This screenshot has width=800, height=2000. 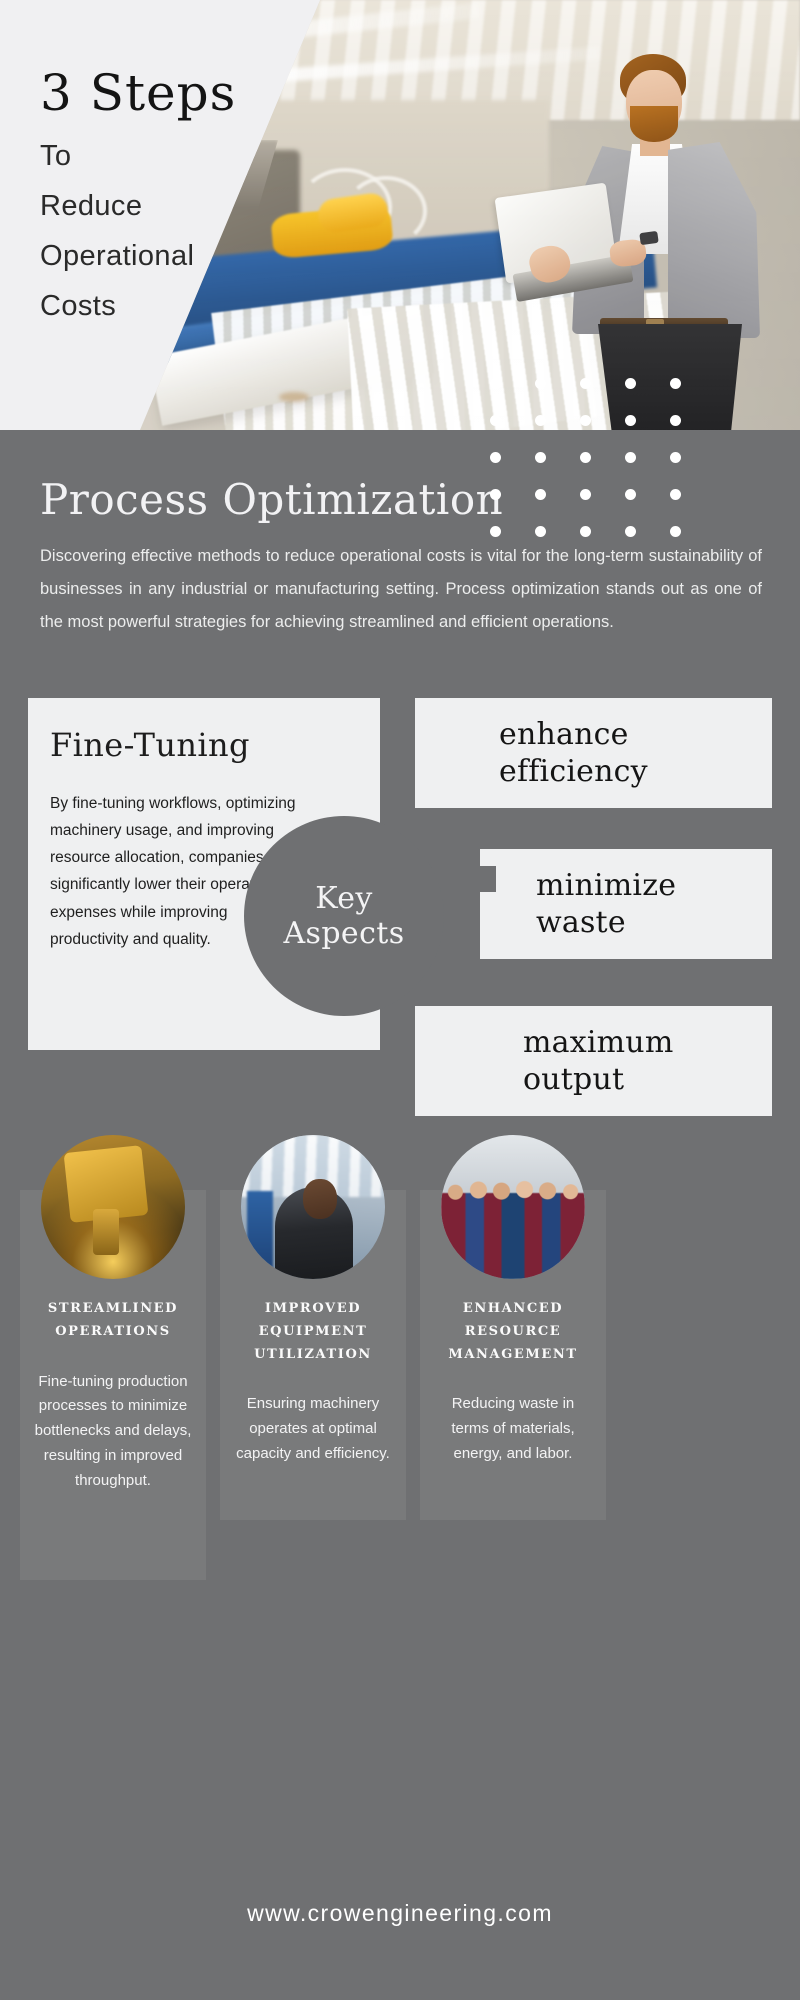 I want to click on hero-subtitle-line-2: Reduce, so click(x=91, y=205).